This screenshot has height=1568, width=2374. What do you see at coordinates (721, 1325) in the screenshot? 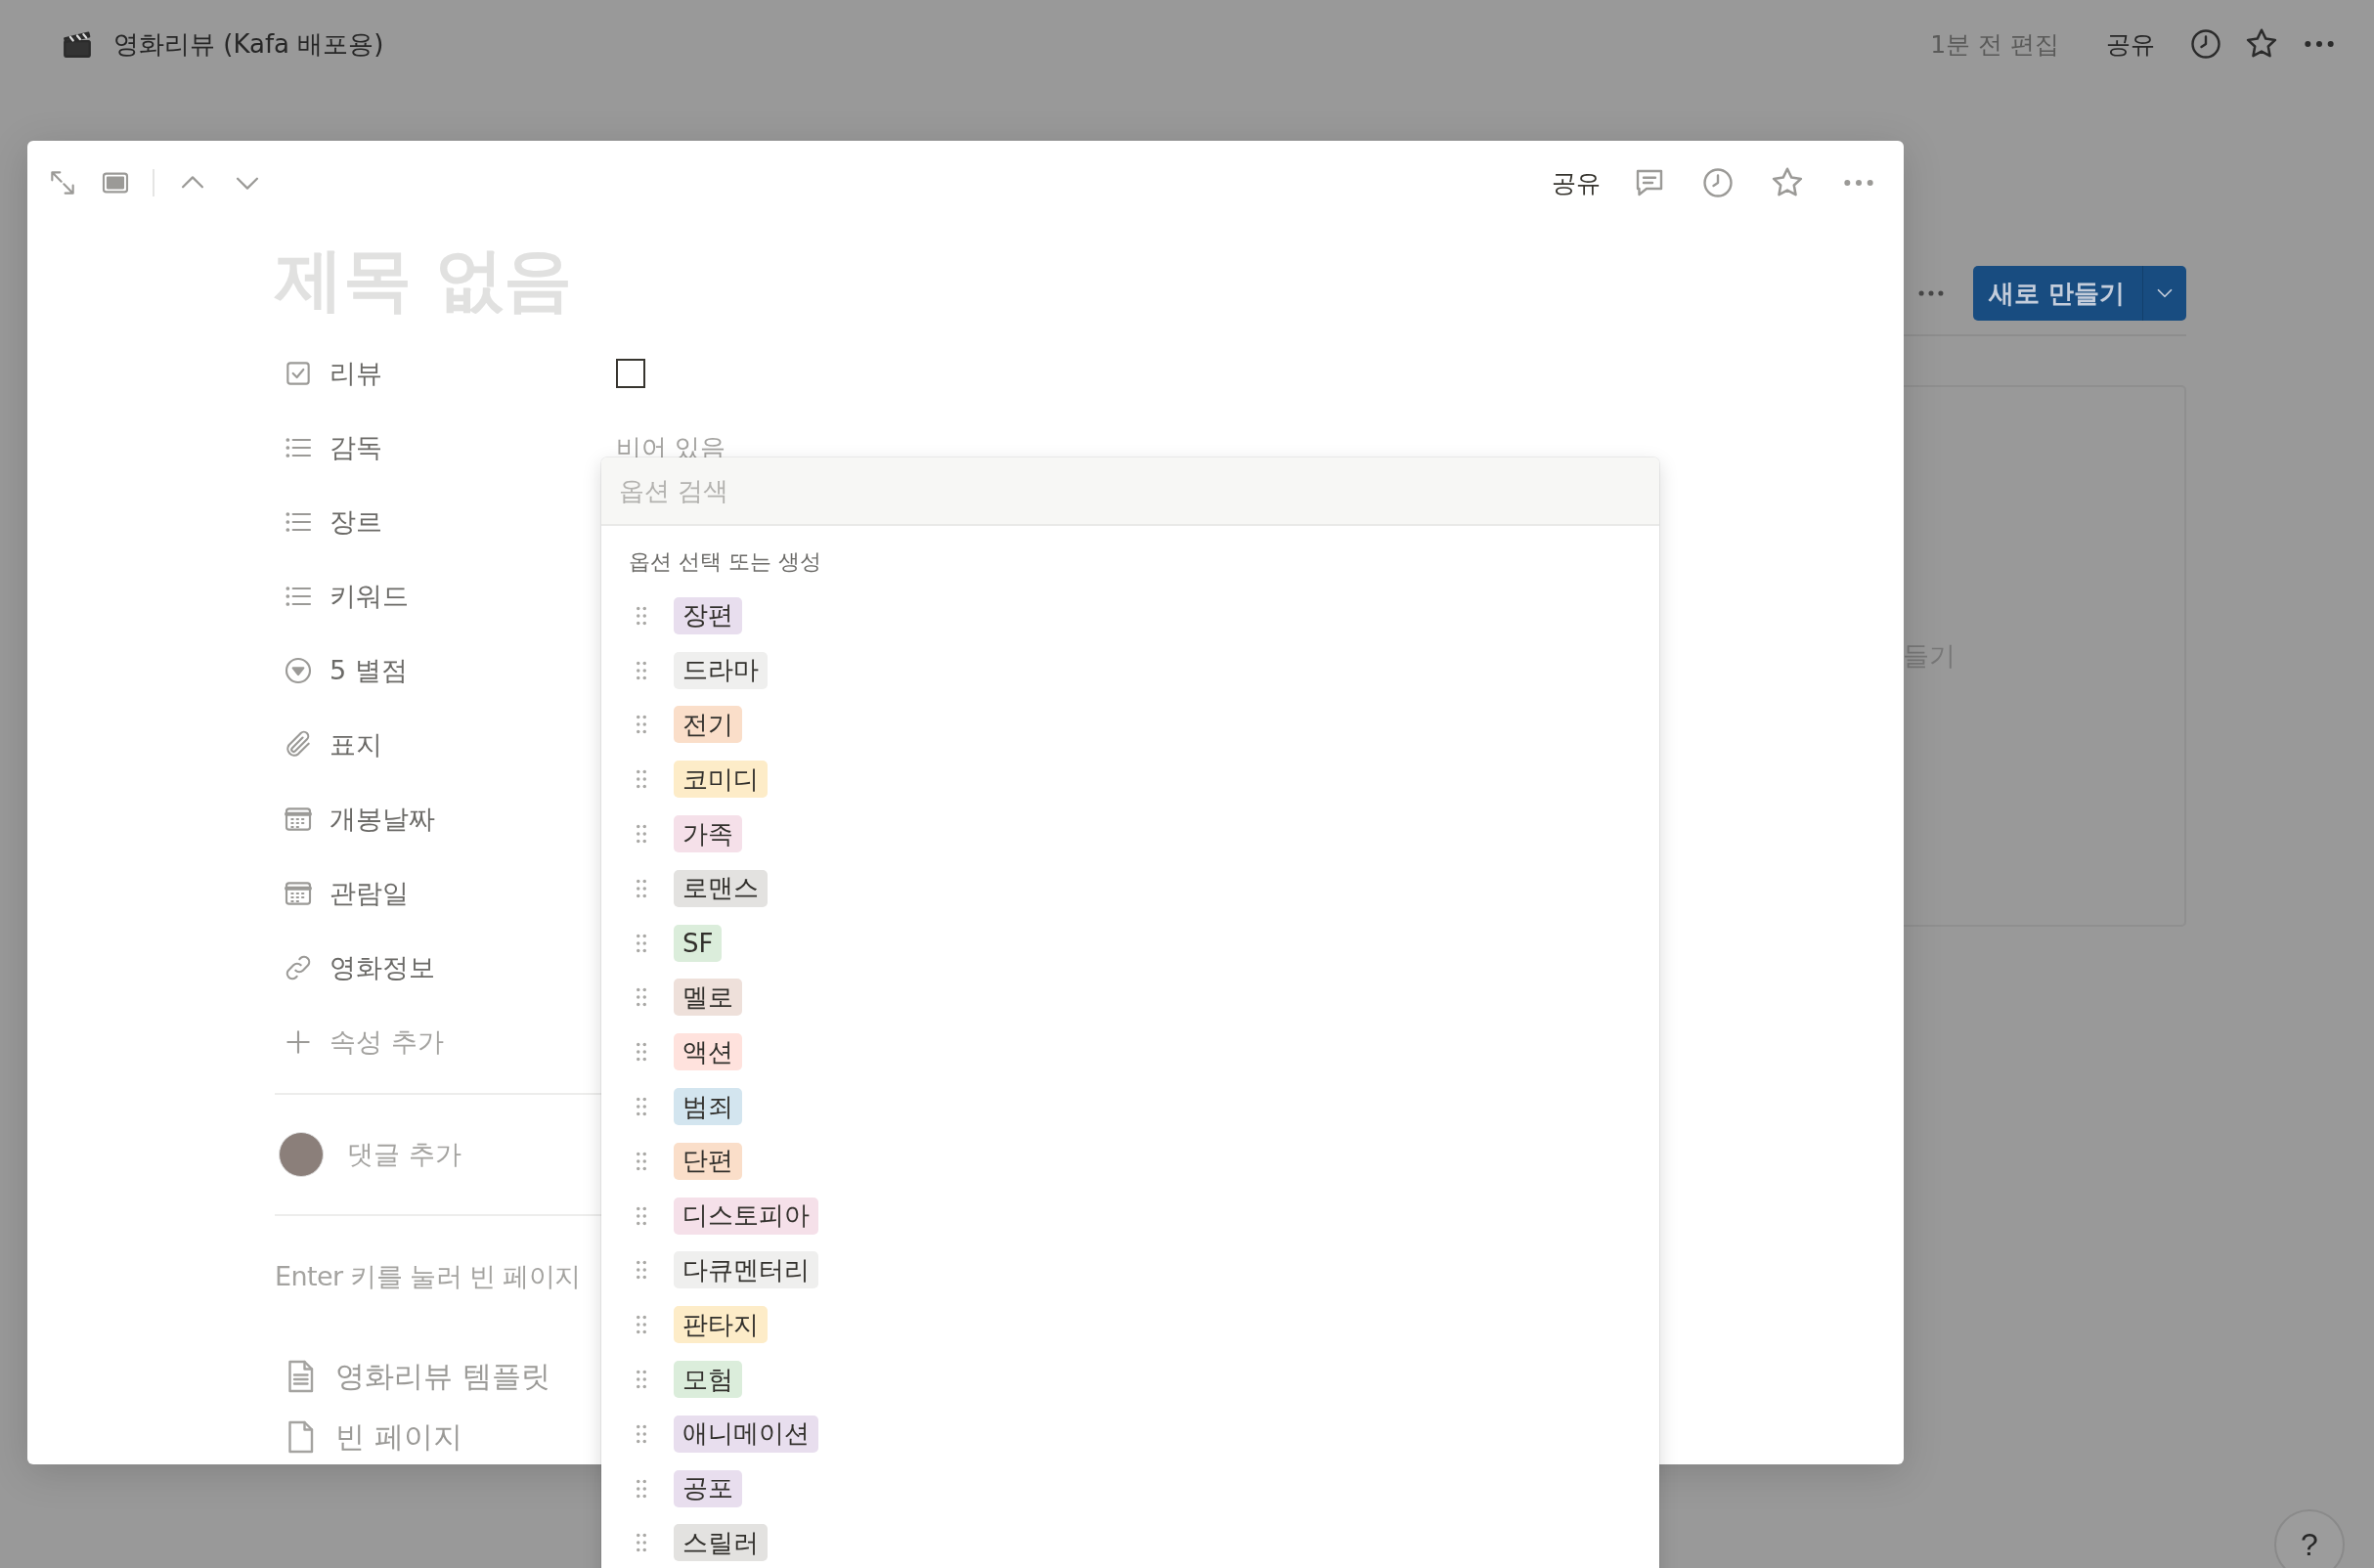
I see `option-tag: 판타지` at bounding box center [721, 1325].